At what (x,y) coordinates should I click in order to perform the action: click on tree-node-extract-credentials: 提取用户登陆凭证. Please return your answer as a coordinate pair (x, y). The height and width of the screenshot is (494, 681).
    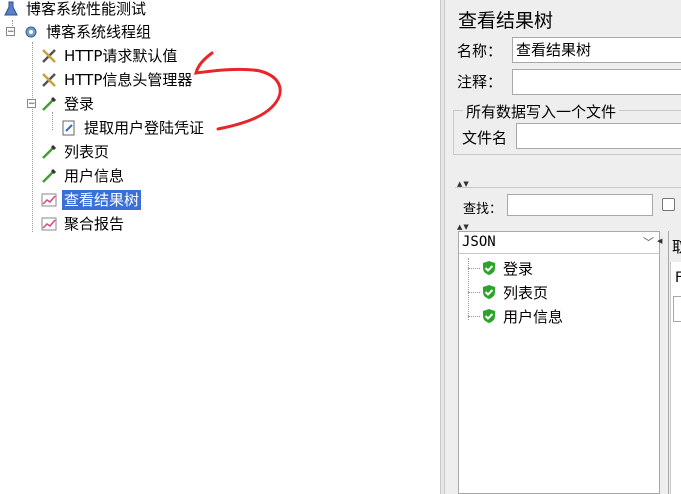
    Looking at the image, I should click on (133, 128).